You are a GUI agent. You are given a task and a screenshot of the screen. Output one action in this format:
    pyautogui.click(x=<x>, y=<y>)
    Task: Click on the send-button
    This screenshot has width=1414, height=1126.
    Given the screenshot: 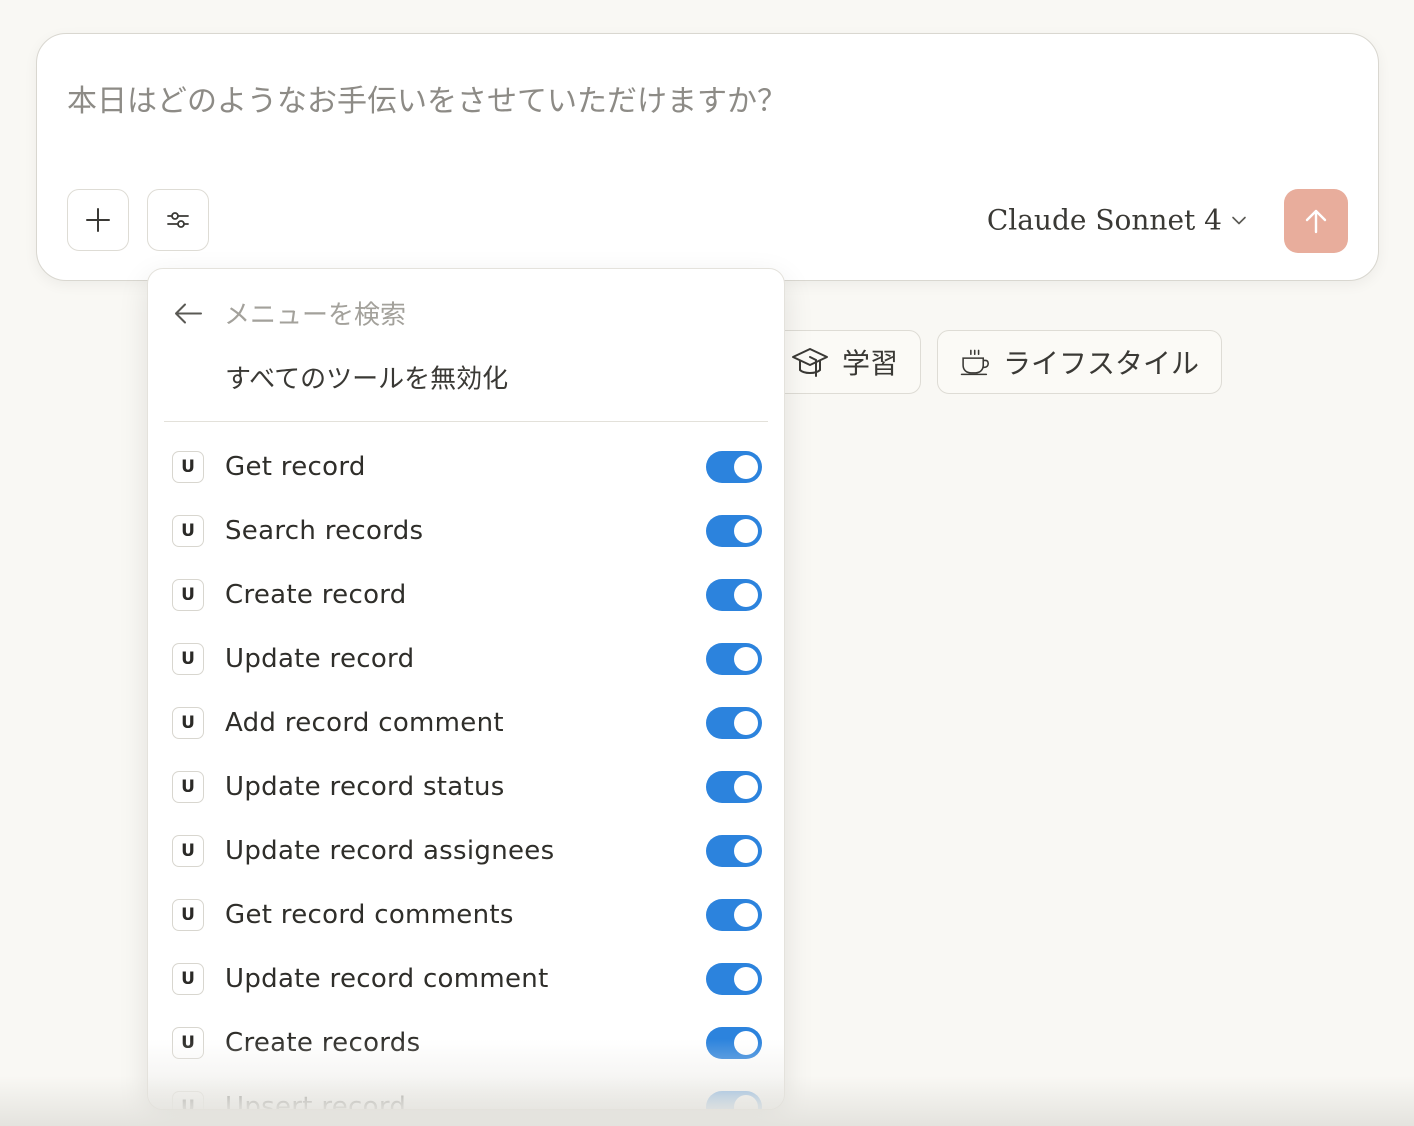 What is the action you would take?
    pyautogui.click(x=1316, y=221)
    